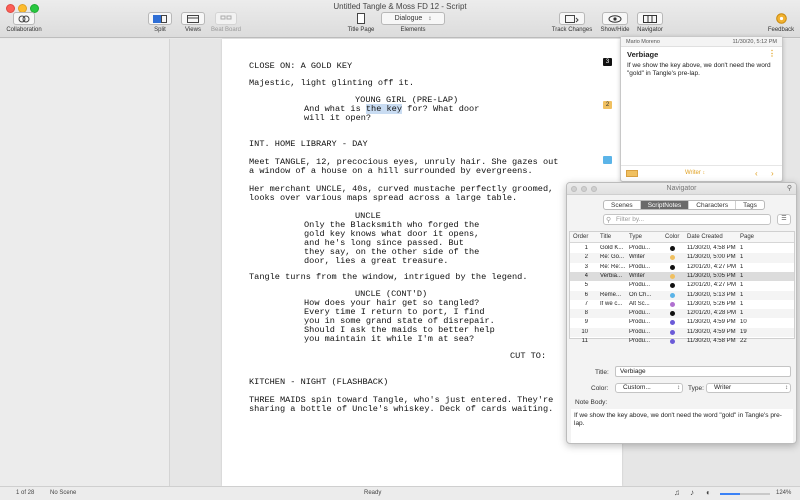  I want to click on cell-page: 1, so click(742, 303).